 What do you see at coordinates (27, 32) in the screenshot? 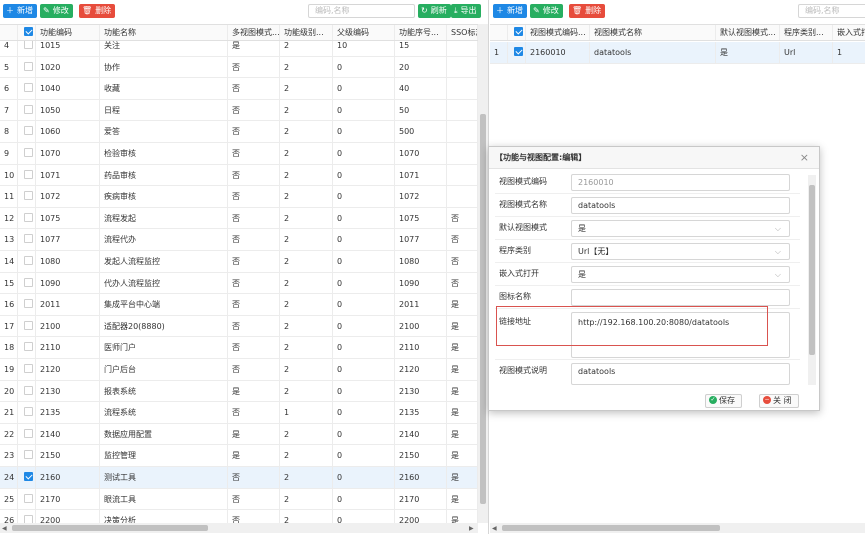
I see `select-all-checkbox` at bounding box center [27, 32].